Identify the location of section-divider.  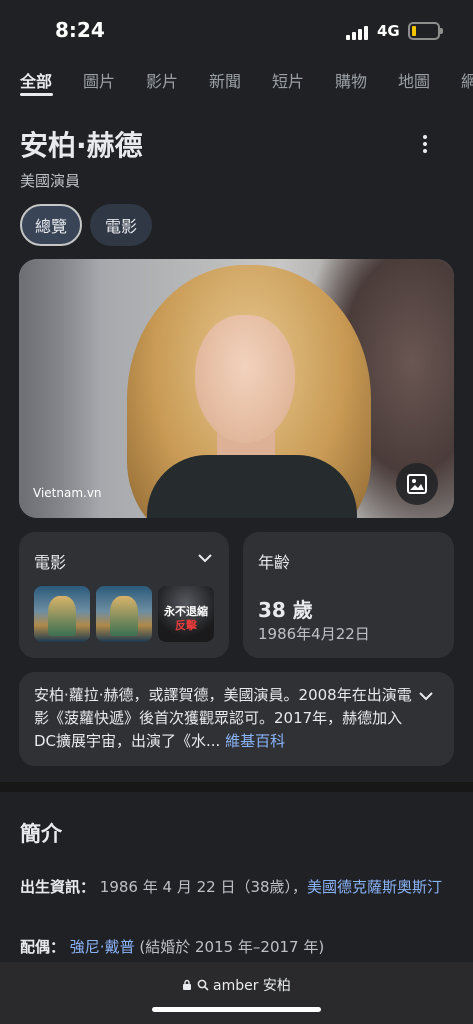
(236, 787).